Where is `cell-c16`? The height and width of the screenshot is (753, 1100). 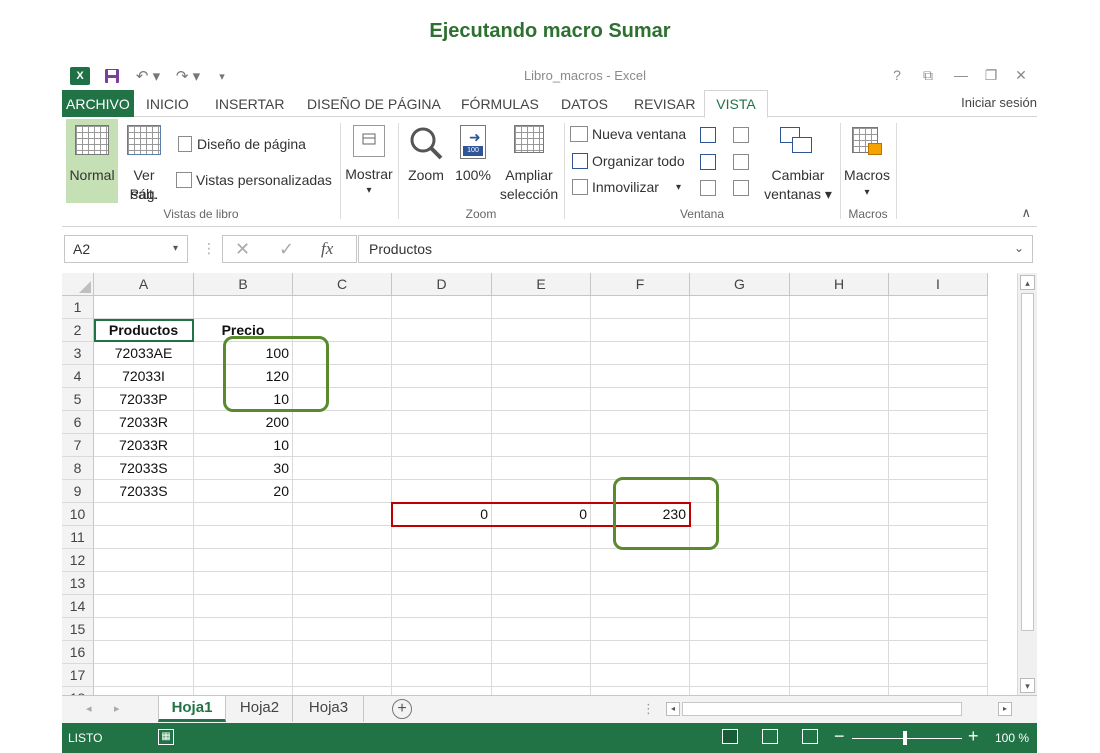
cell-c16 is located at coordinates (342, 652).